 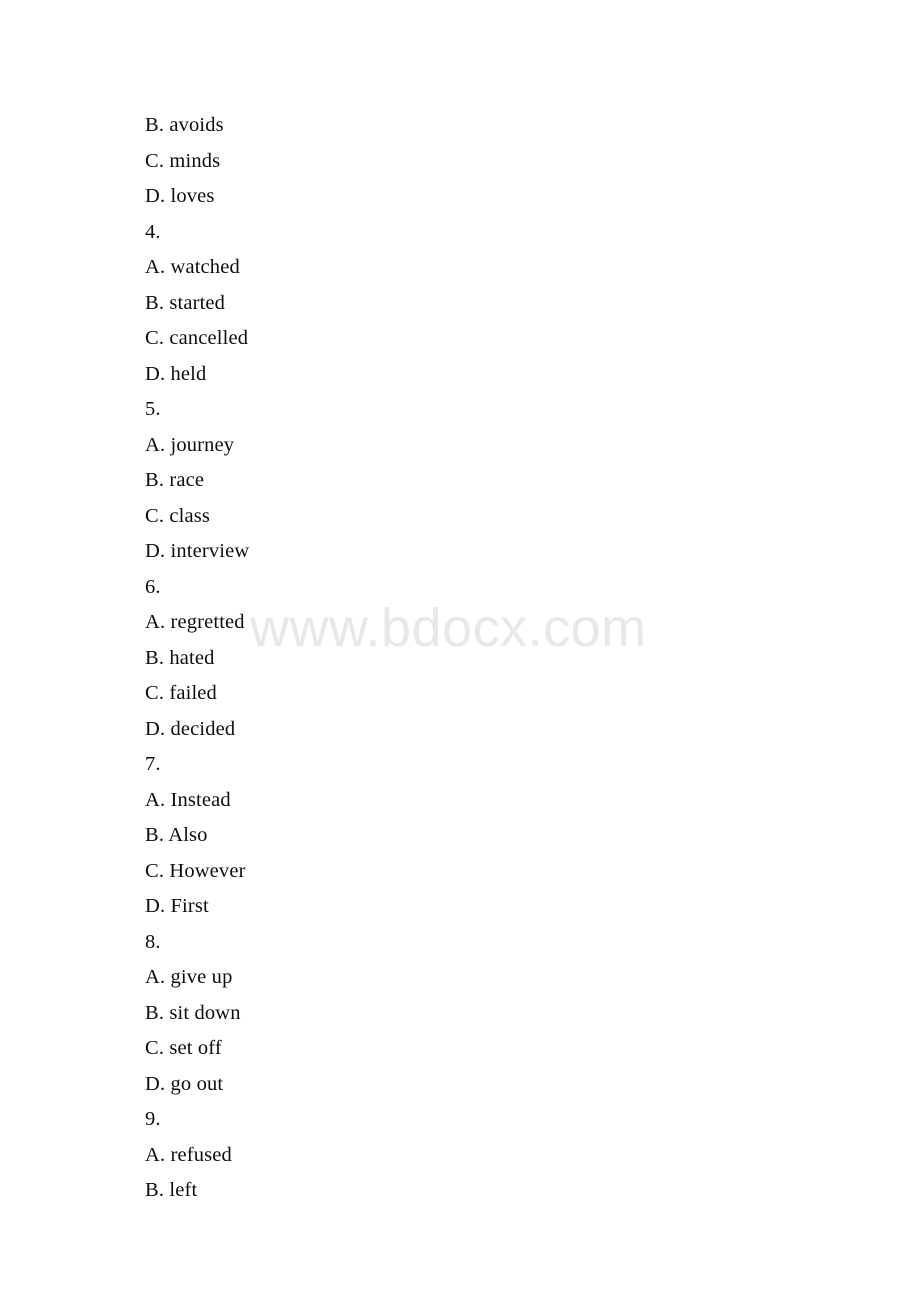 What do you see at coordinates (188, 1154) in the screenshot?
I see `answer-option-line: A. refused` at bounding box center [188, 1154].